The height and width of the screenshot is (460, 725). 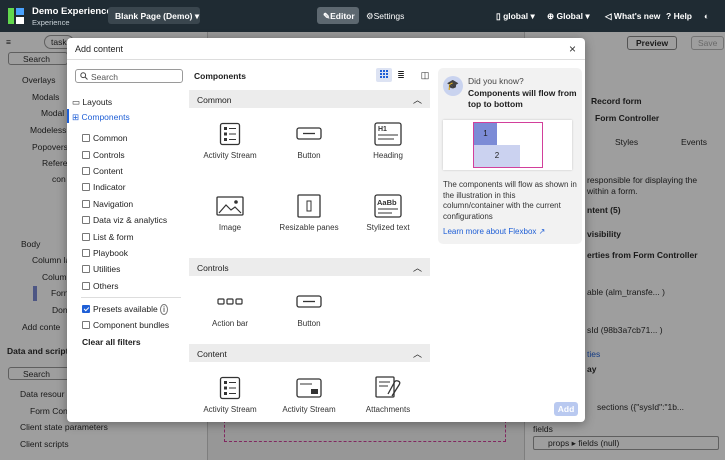 I want to click on image-icon, so click(x=230, y=206).